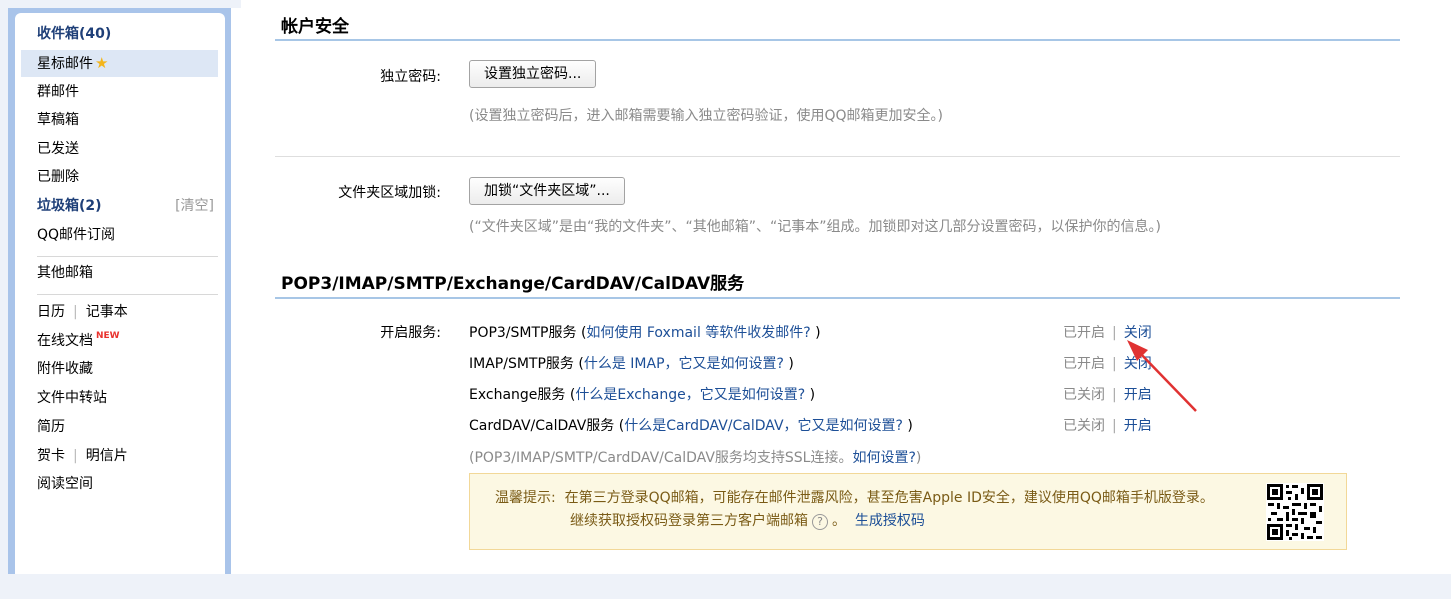 This screenshot has width=1451, height=599. What do you see at coordinates (65, 369) in the screenshot?
I see `sidebar-item-label: 附件收藏` at bounding box center [65, 369].